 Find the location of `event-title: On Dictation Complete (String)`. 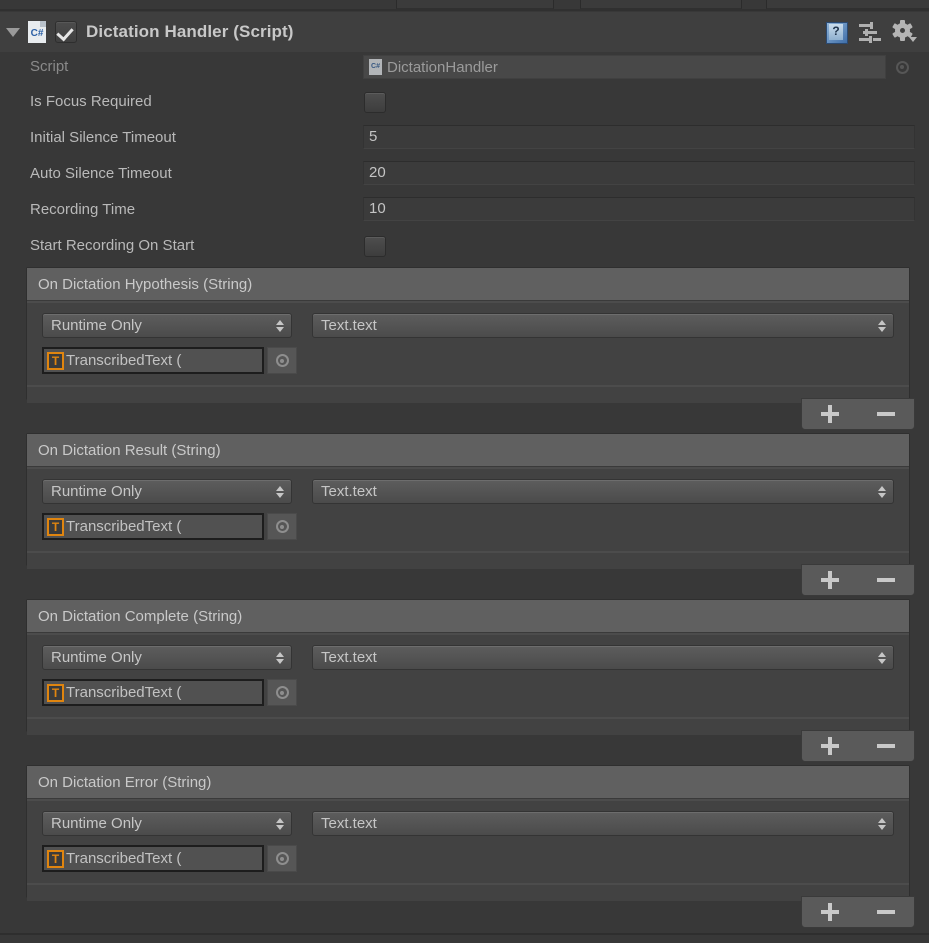

event-title: On Dictation Complete (String) is located at coordinates (468, 616).